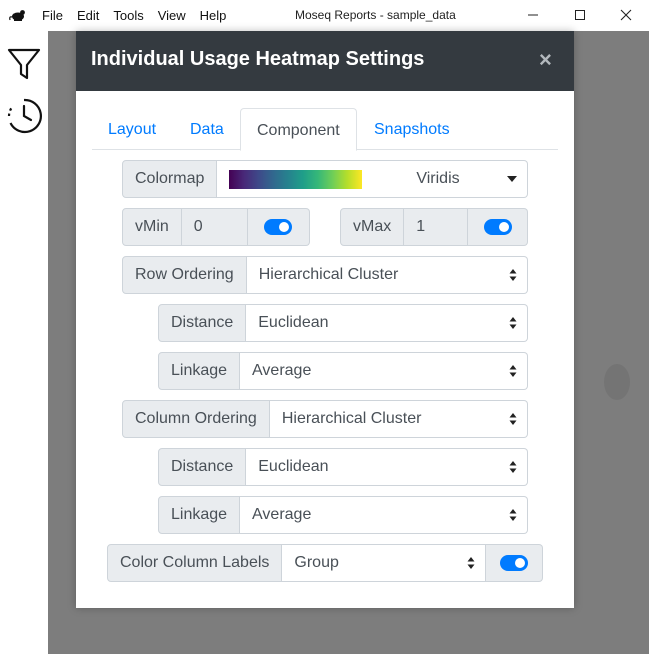 This screenshot has height=654, width=649. I want to click on modal-title: Individual Usage Heatmap Settings, so click(258, 59).